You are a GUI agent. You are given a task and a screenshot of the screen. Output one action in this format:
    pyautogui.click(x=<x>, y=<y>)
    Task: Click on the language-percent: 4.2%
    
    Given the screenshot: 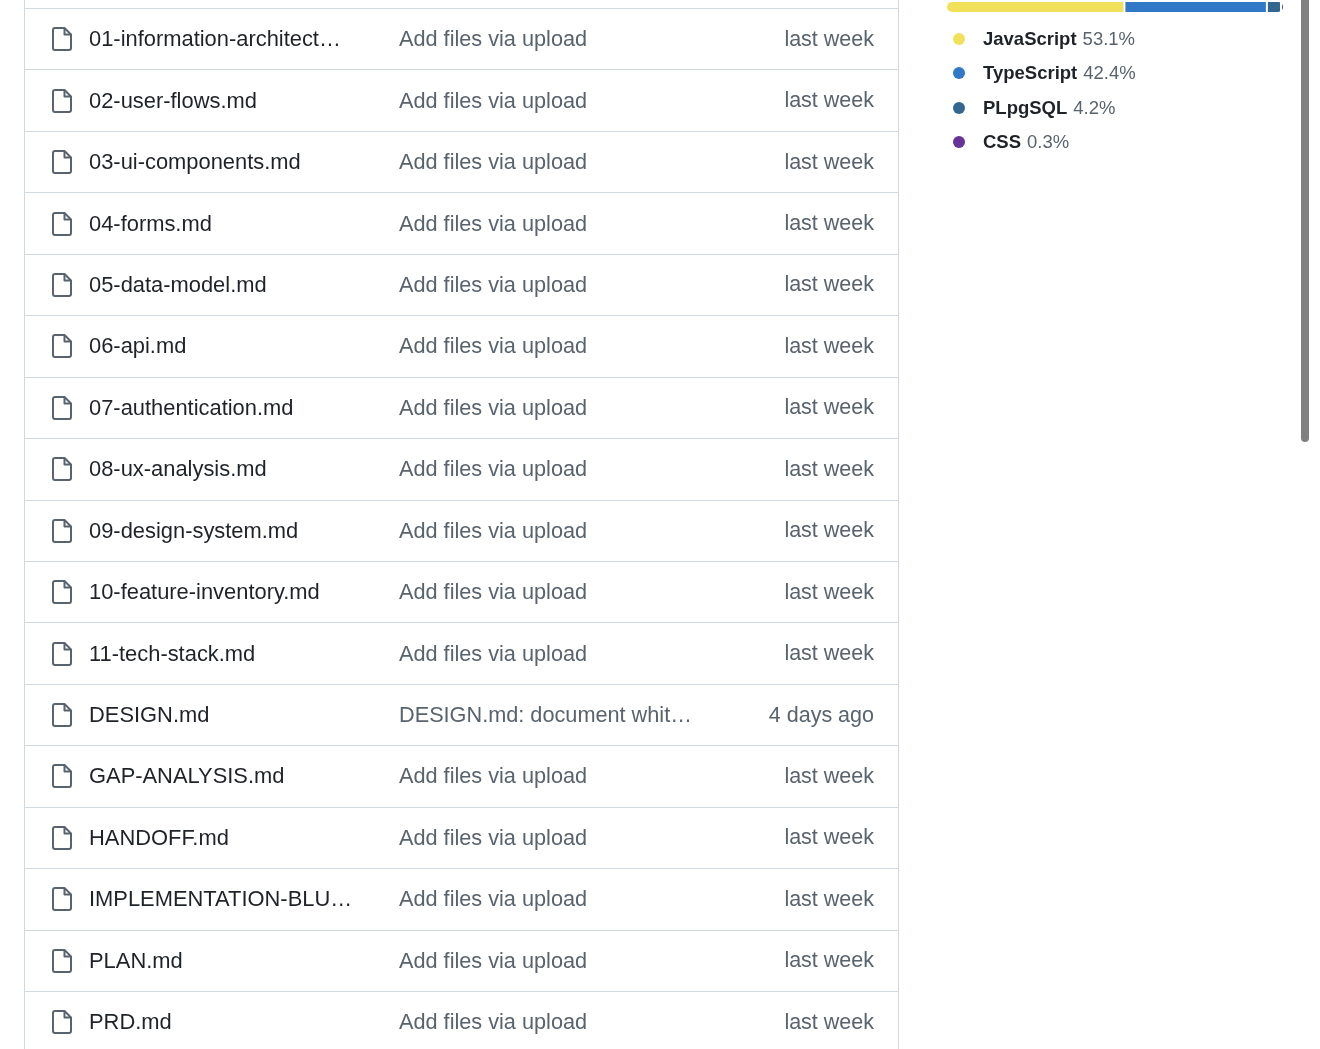 What is the action you would take?
    pyautogui.click(x=1094, y=107)
    